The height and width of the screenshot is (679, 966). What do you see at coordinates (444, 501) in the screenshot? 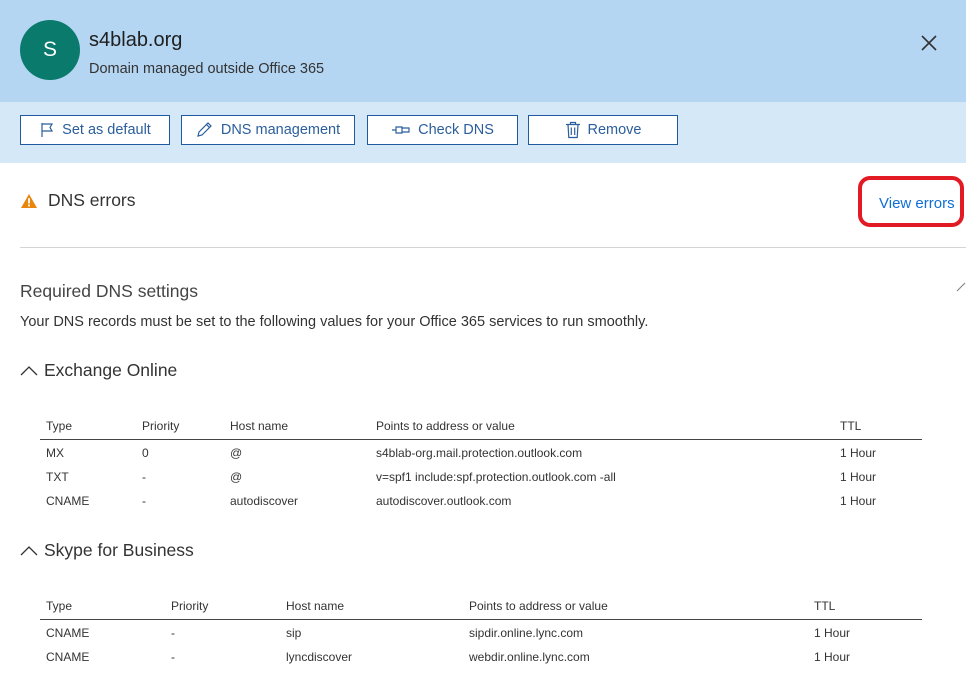
I see `table-cell: autodiscover.outlook.com` at bounding box center [444, 501].